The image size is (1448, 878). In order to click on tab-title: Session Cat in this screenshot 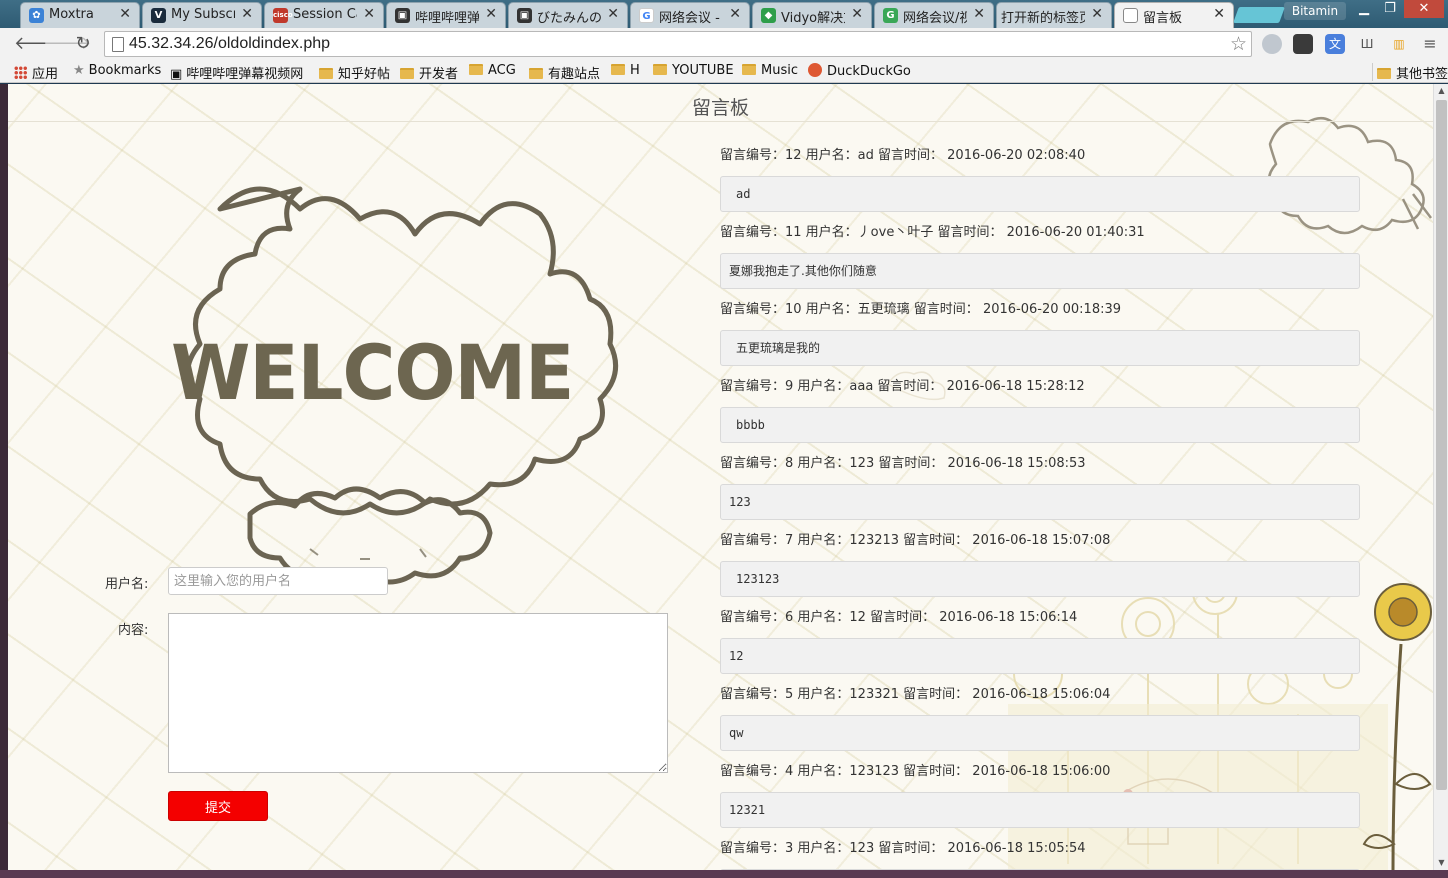, I will do `click(325, 14)`.